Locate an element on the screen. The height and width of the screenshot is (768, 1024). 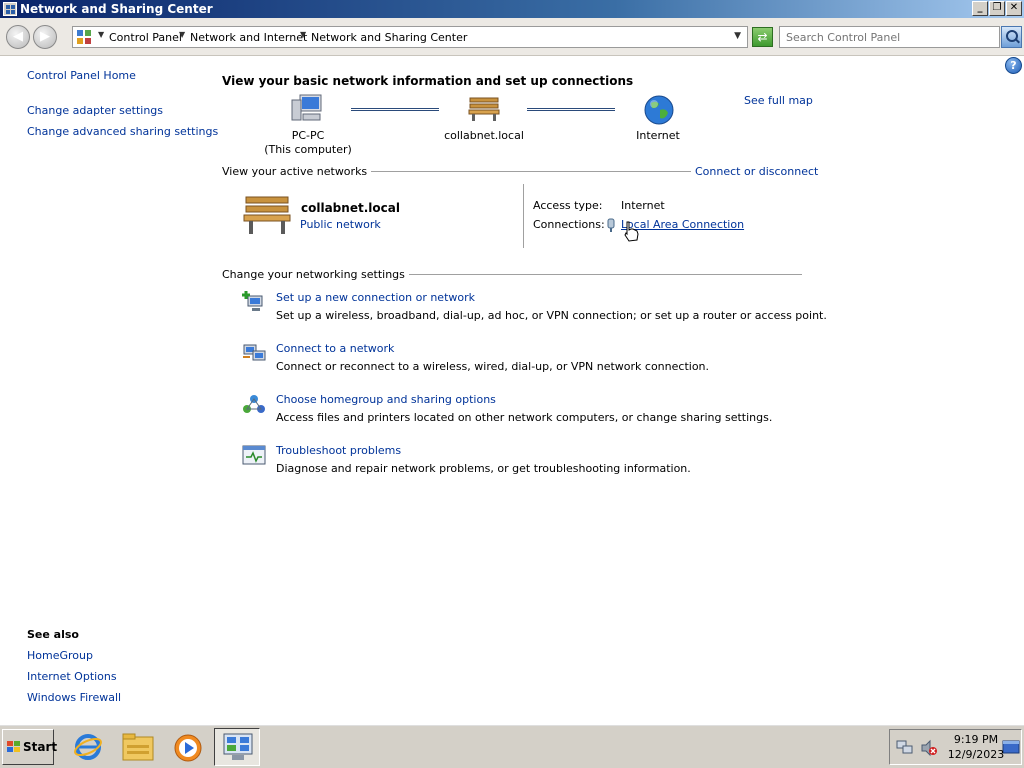
close-button: ✕ is located at coordinates (1014, 8).